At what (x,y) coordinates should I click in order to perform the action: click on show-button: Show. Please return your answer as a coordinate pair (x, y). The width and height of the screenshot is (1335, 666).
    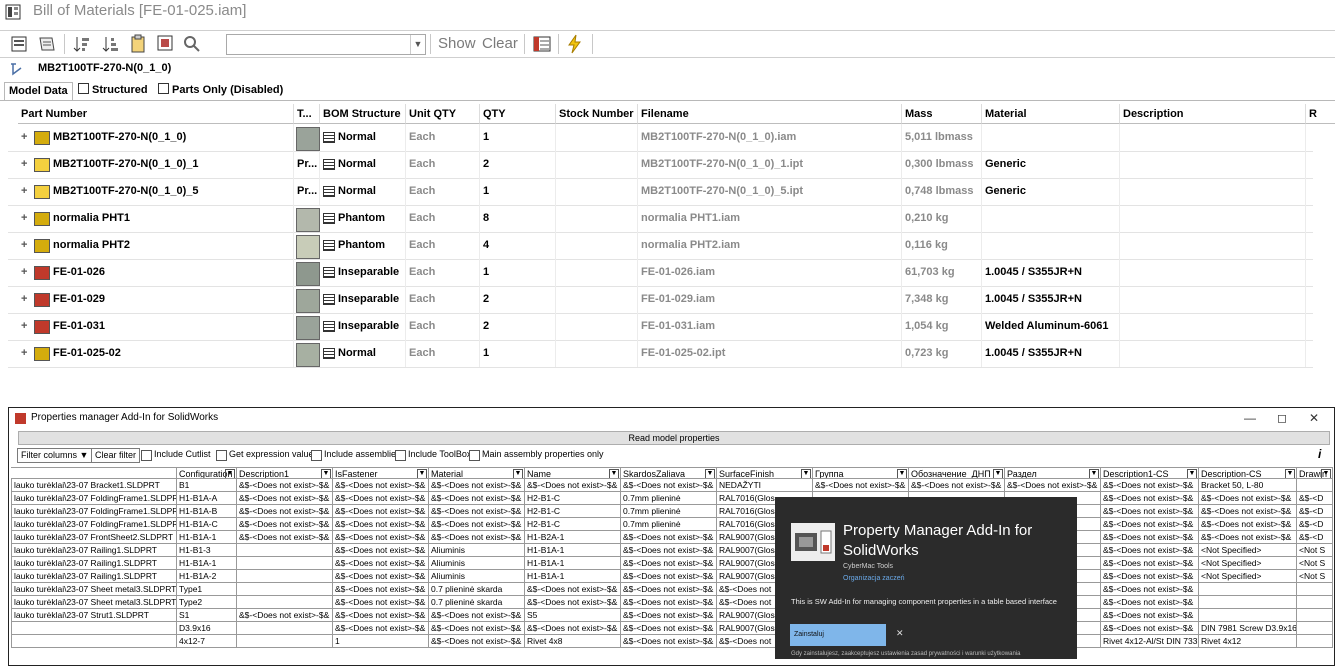
    Looking at the image, I should click on (457, 43).